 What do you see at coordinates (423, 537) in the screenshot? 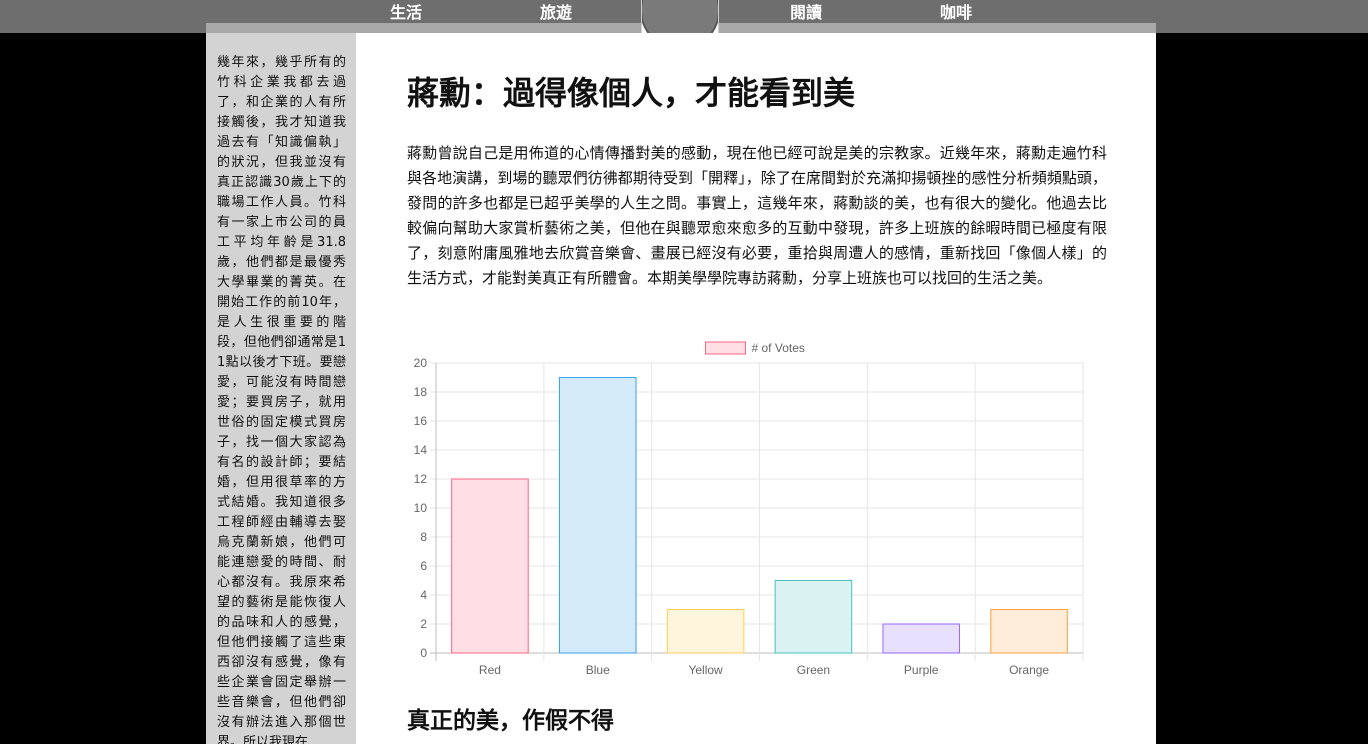
I see `y-tick-label: 8` at bounding box center [423, 537].